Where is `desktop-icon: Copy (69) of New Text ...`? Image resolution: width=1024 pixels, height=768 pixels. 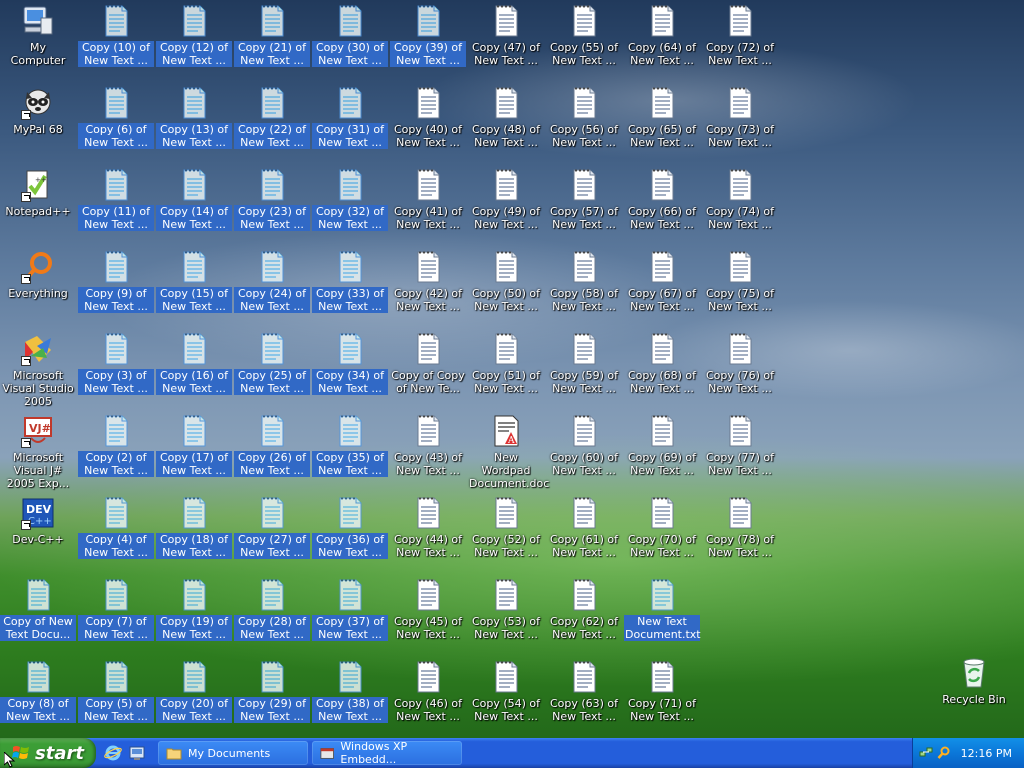
desktop-icon: Copy (69) of New Text ... is located at coordinates (662, 455).